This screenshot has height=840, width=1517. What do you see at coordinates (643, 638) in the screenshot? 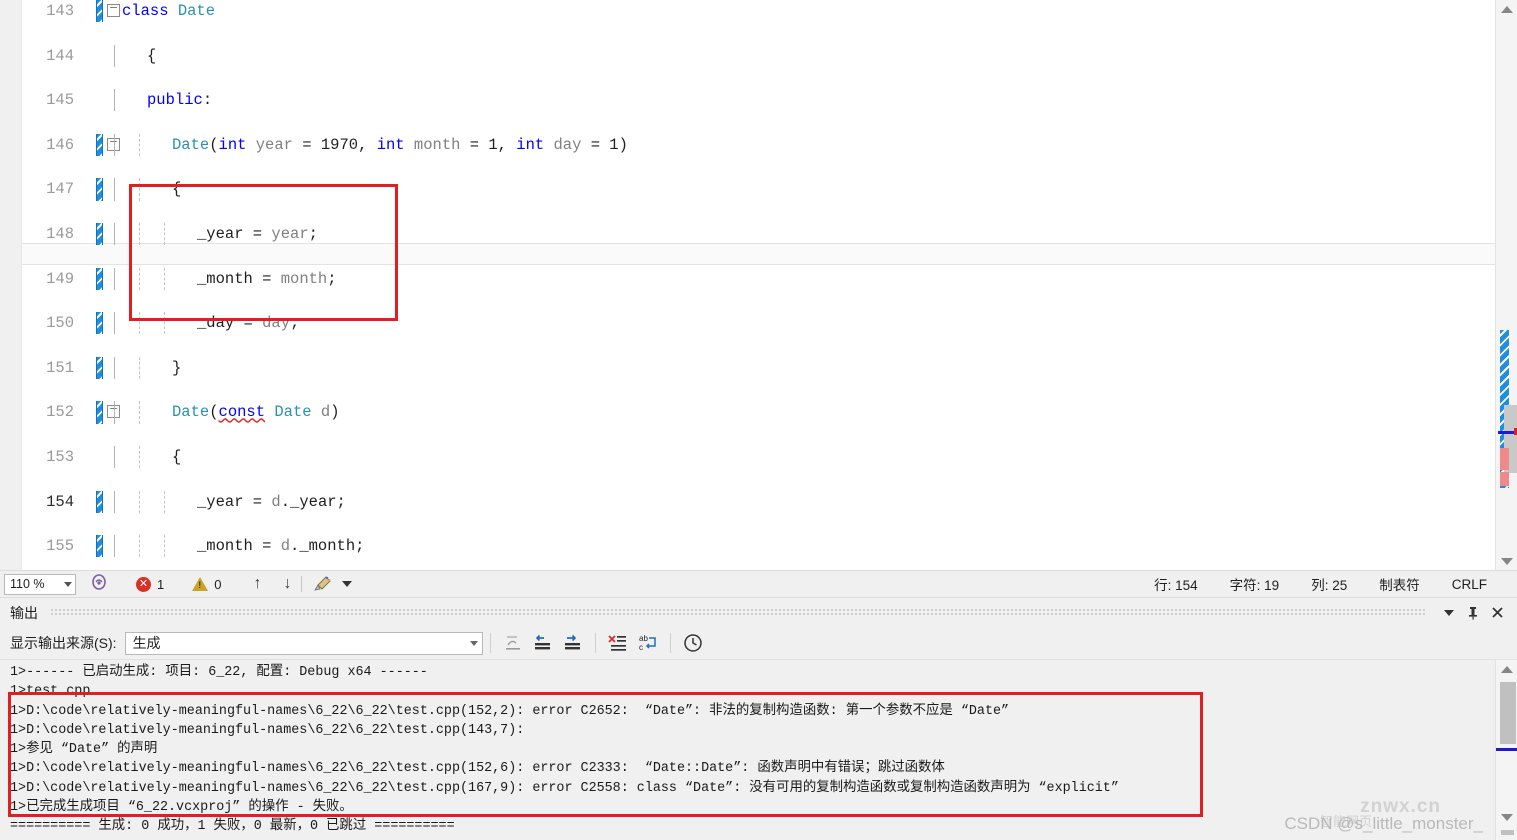
I see `svg-text: ab` at bounding box center [643, 638].